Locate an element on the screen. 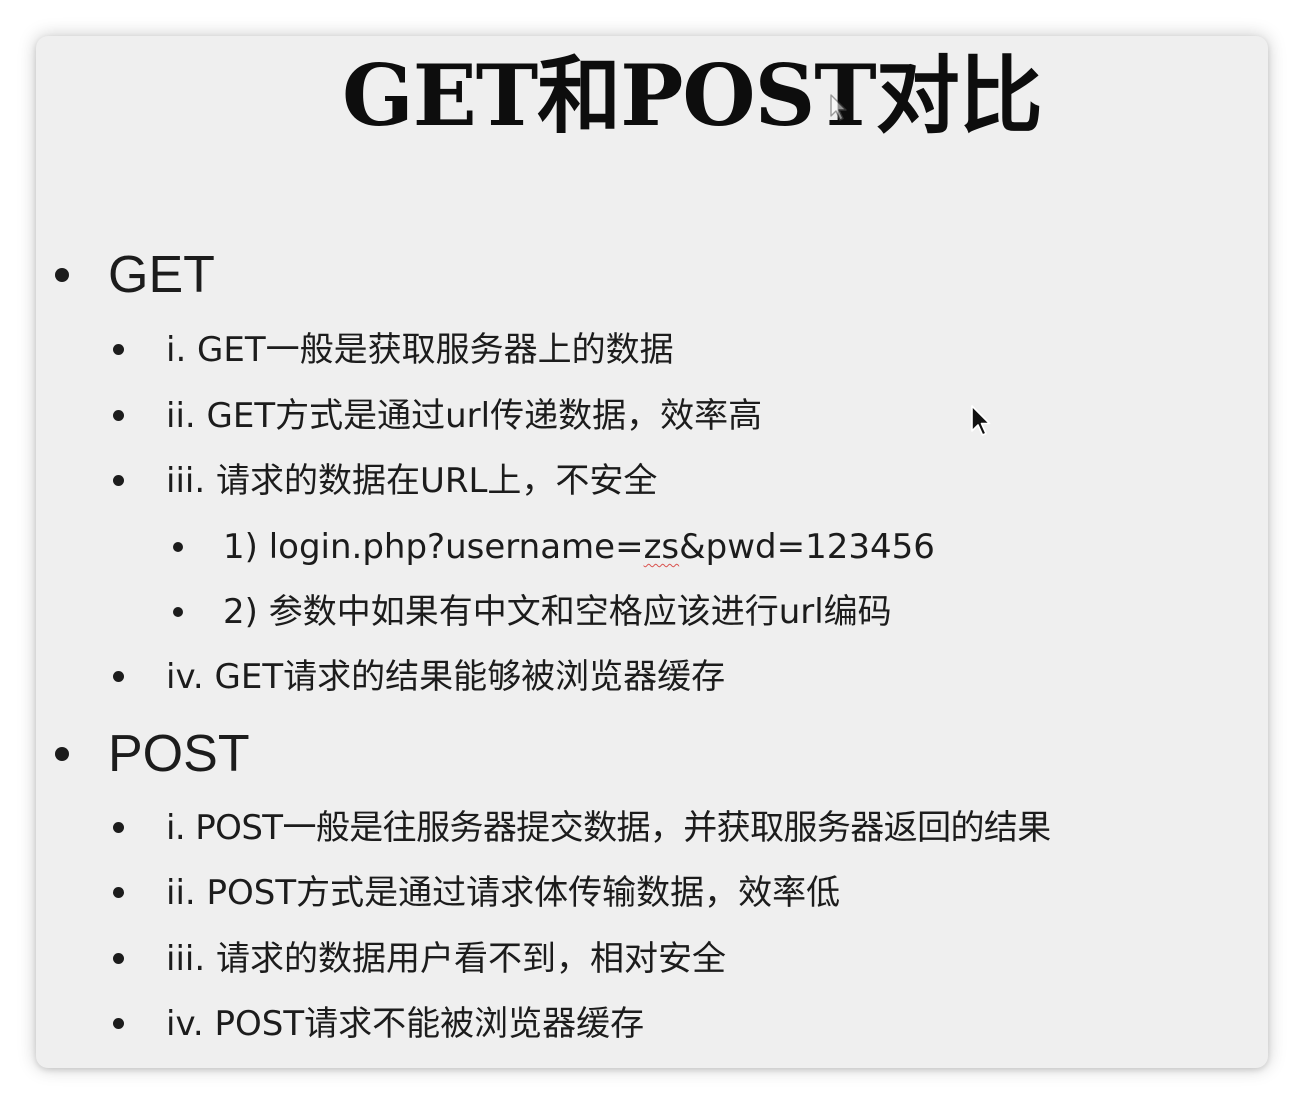 The image size is (1304, 1104). get-item-4-text: iv. GET请求的结果能够被浏览器缓存 is located at coordinates (446, 677).